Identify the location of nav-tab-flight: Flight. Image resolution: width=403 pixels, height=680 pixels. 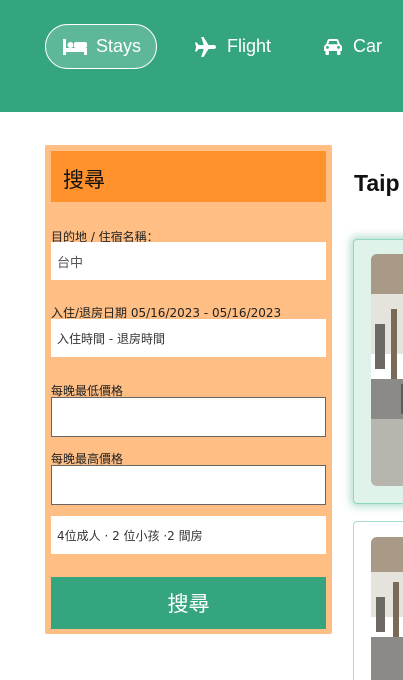
(233, 46).